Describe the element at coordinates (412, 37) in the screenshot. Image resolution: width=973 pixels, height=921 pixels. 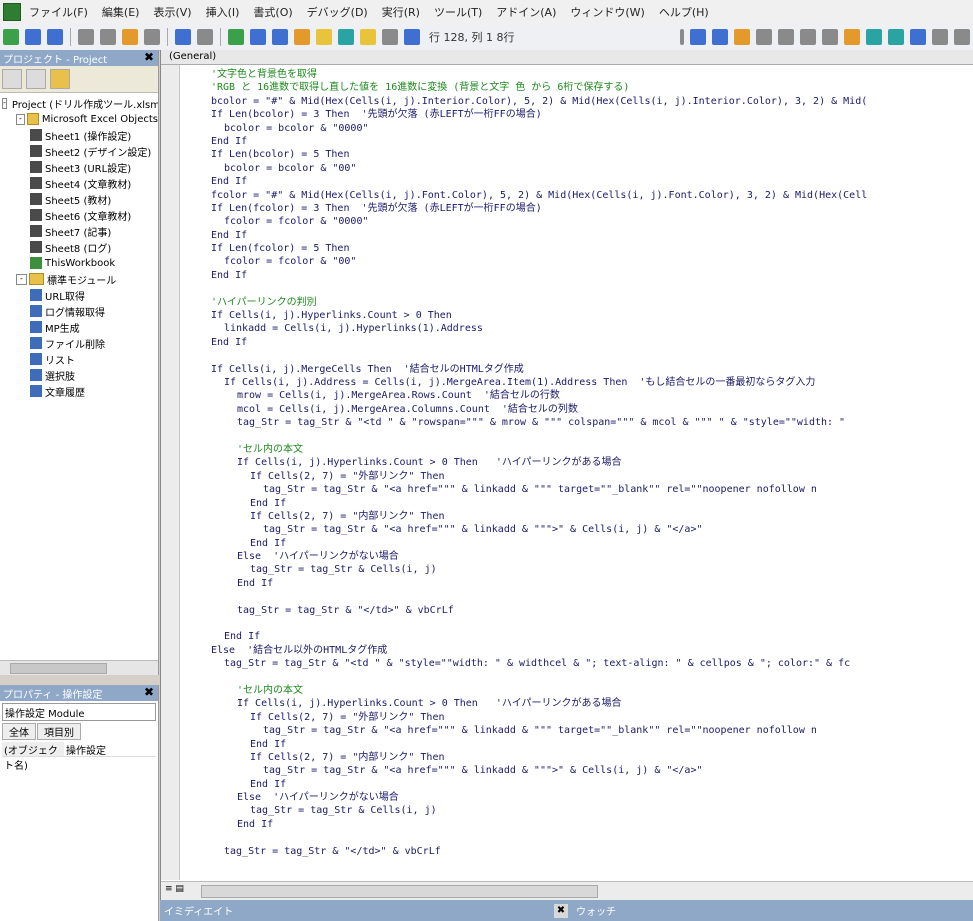
I see `help-icon` at that location.